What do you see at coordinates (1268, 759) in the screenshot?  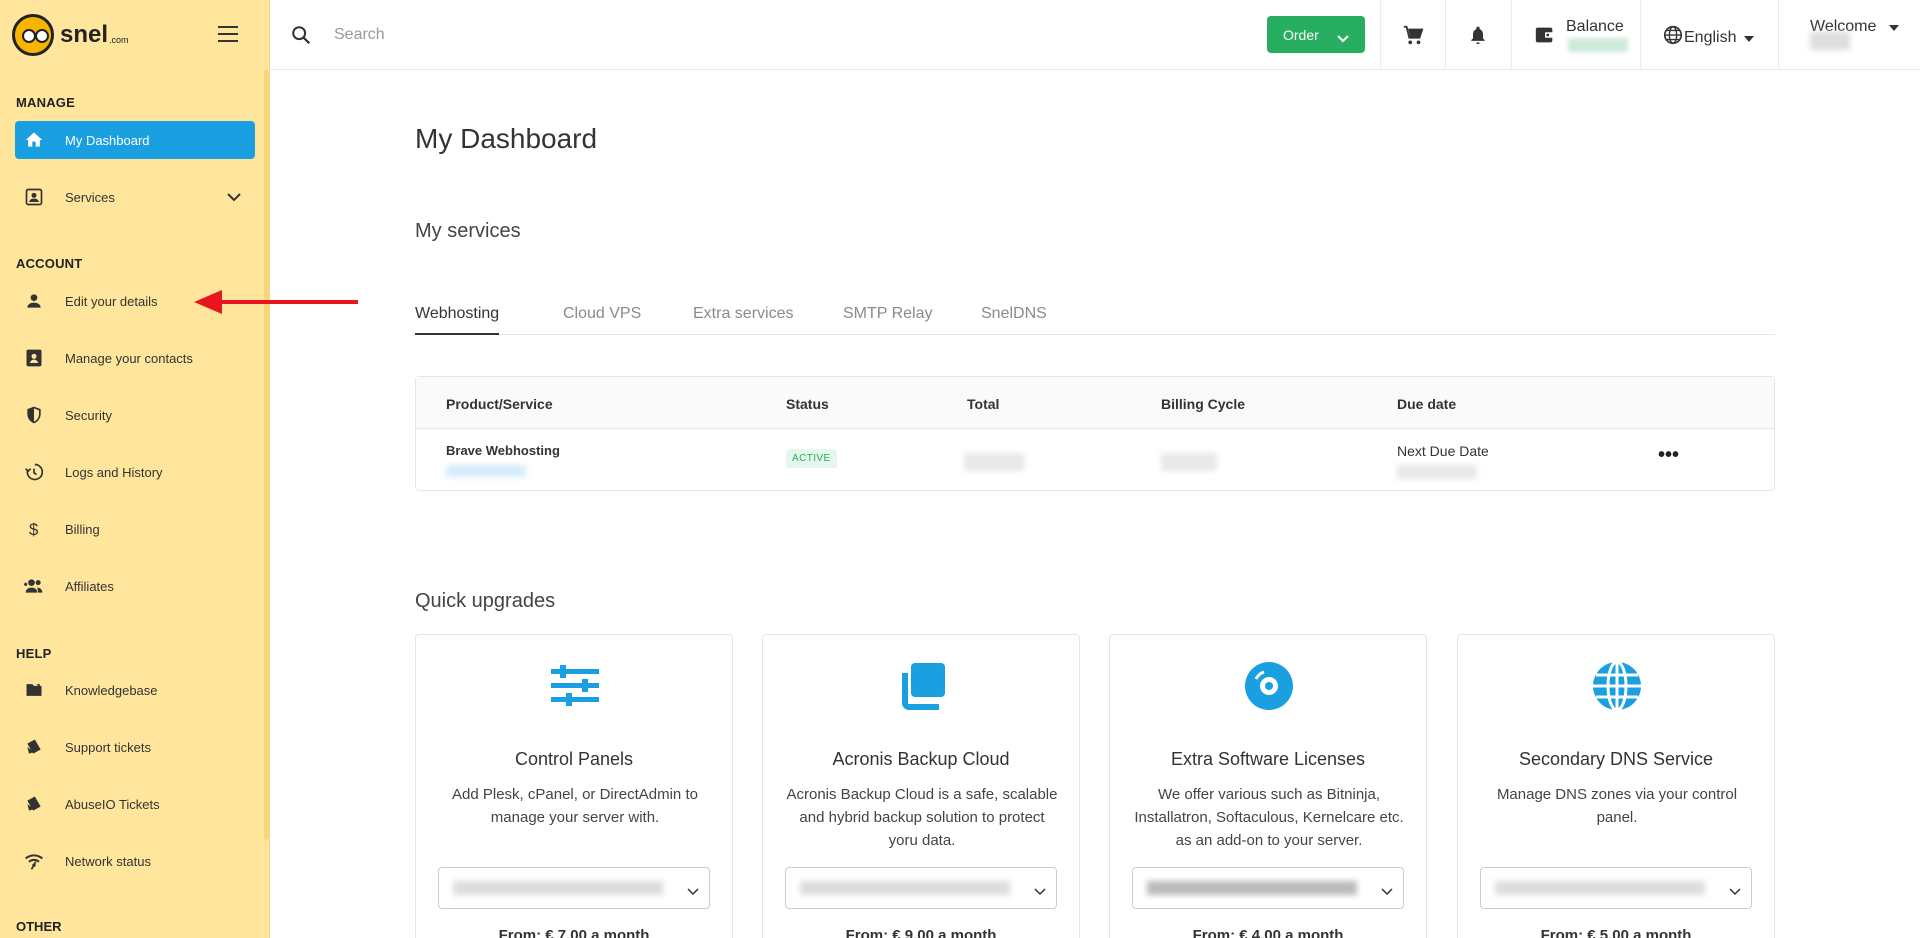 I see `card-title: Extra Software Licenses` at bounding box center [1268, 759].